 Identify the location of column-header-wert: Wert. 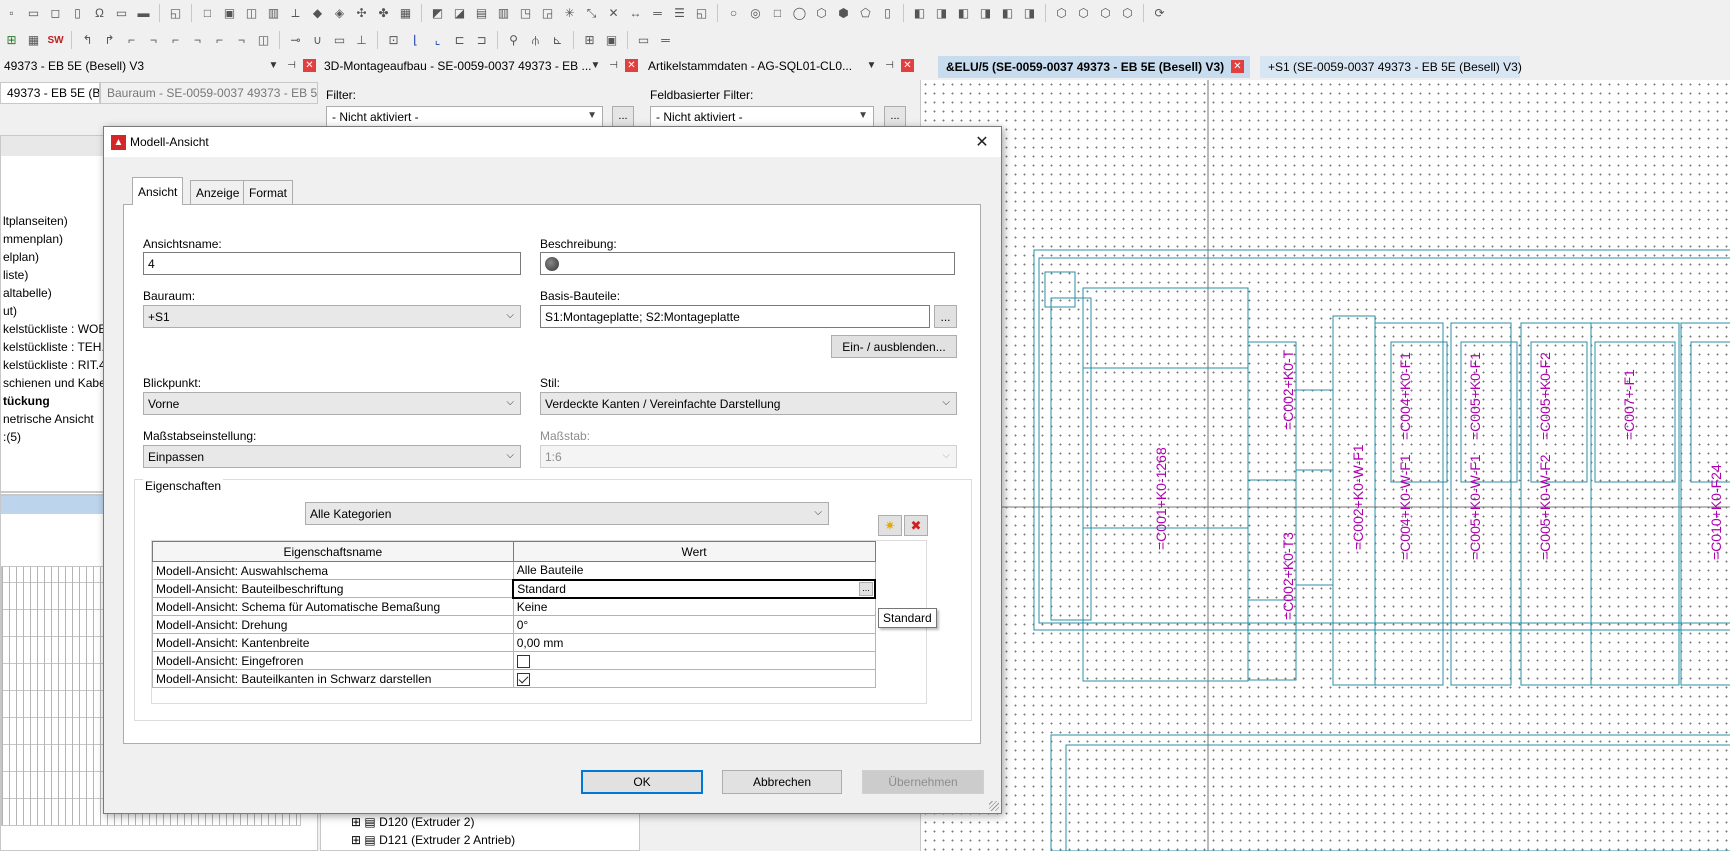
(694, 551).